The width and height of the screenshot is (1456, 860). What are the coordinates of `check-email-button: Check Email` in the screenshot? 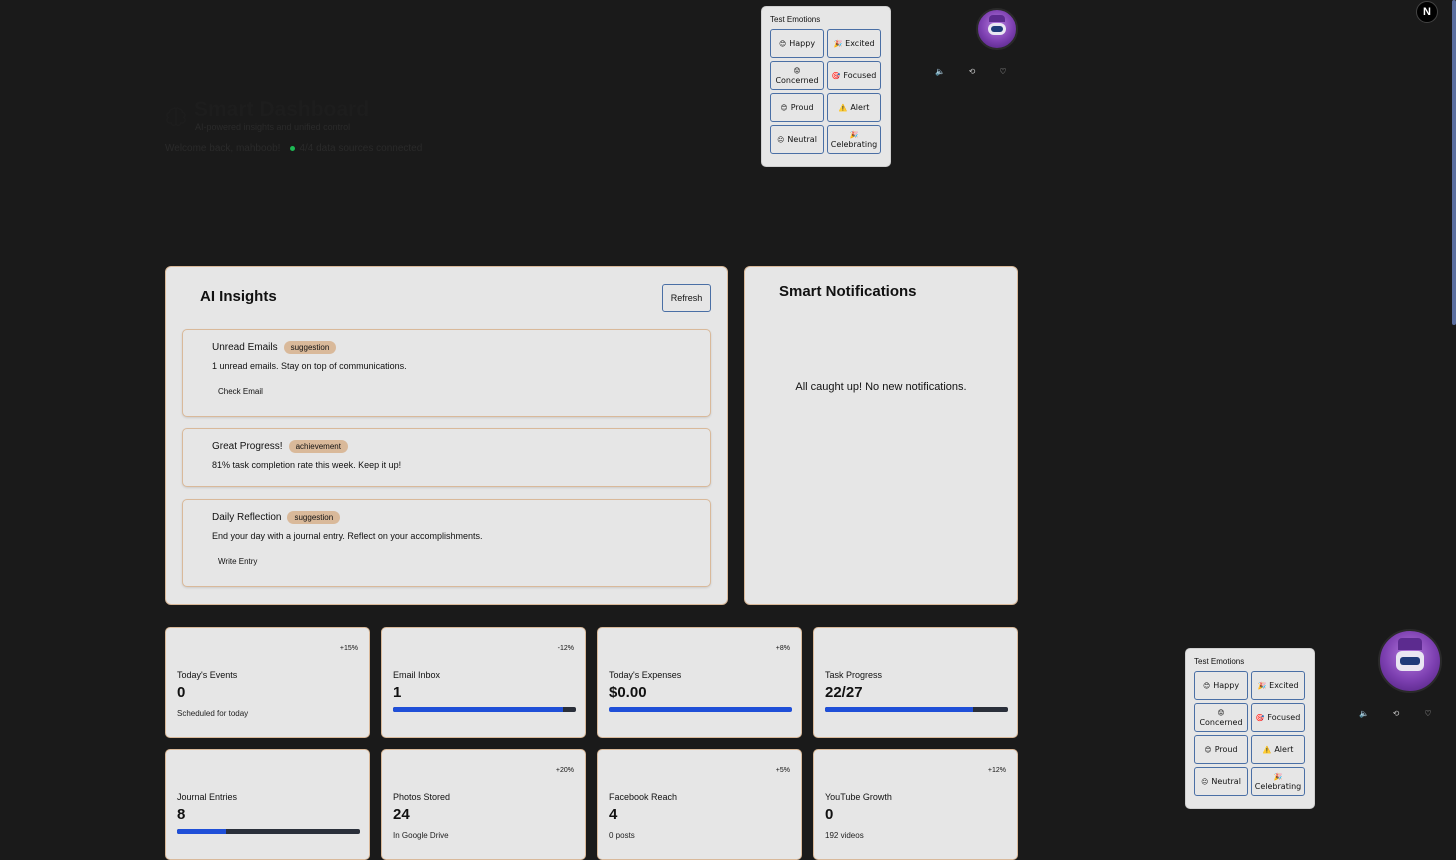 It's located at (240, 391).